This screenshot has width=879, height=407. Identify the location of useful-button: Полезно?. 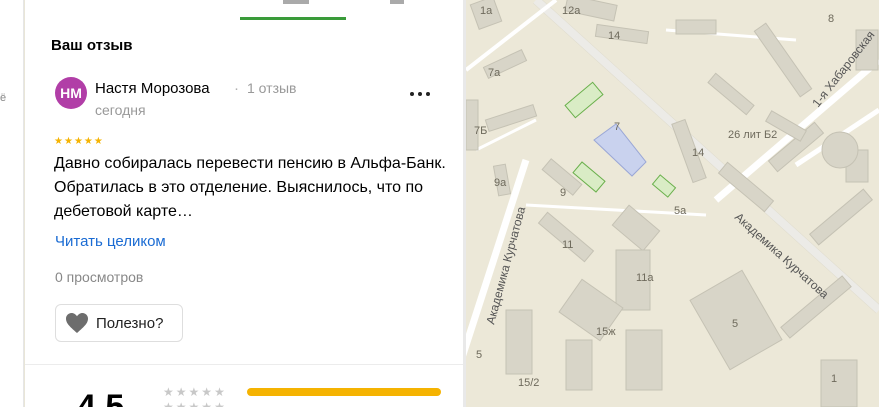
(119, 323).